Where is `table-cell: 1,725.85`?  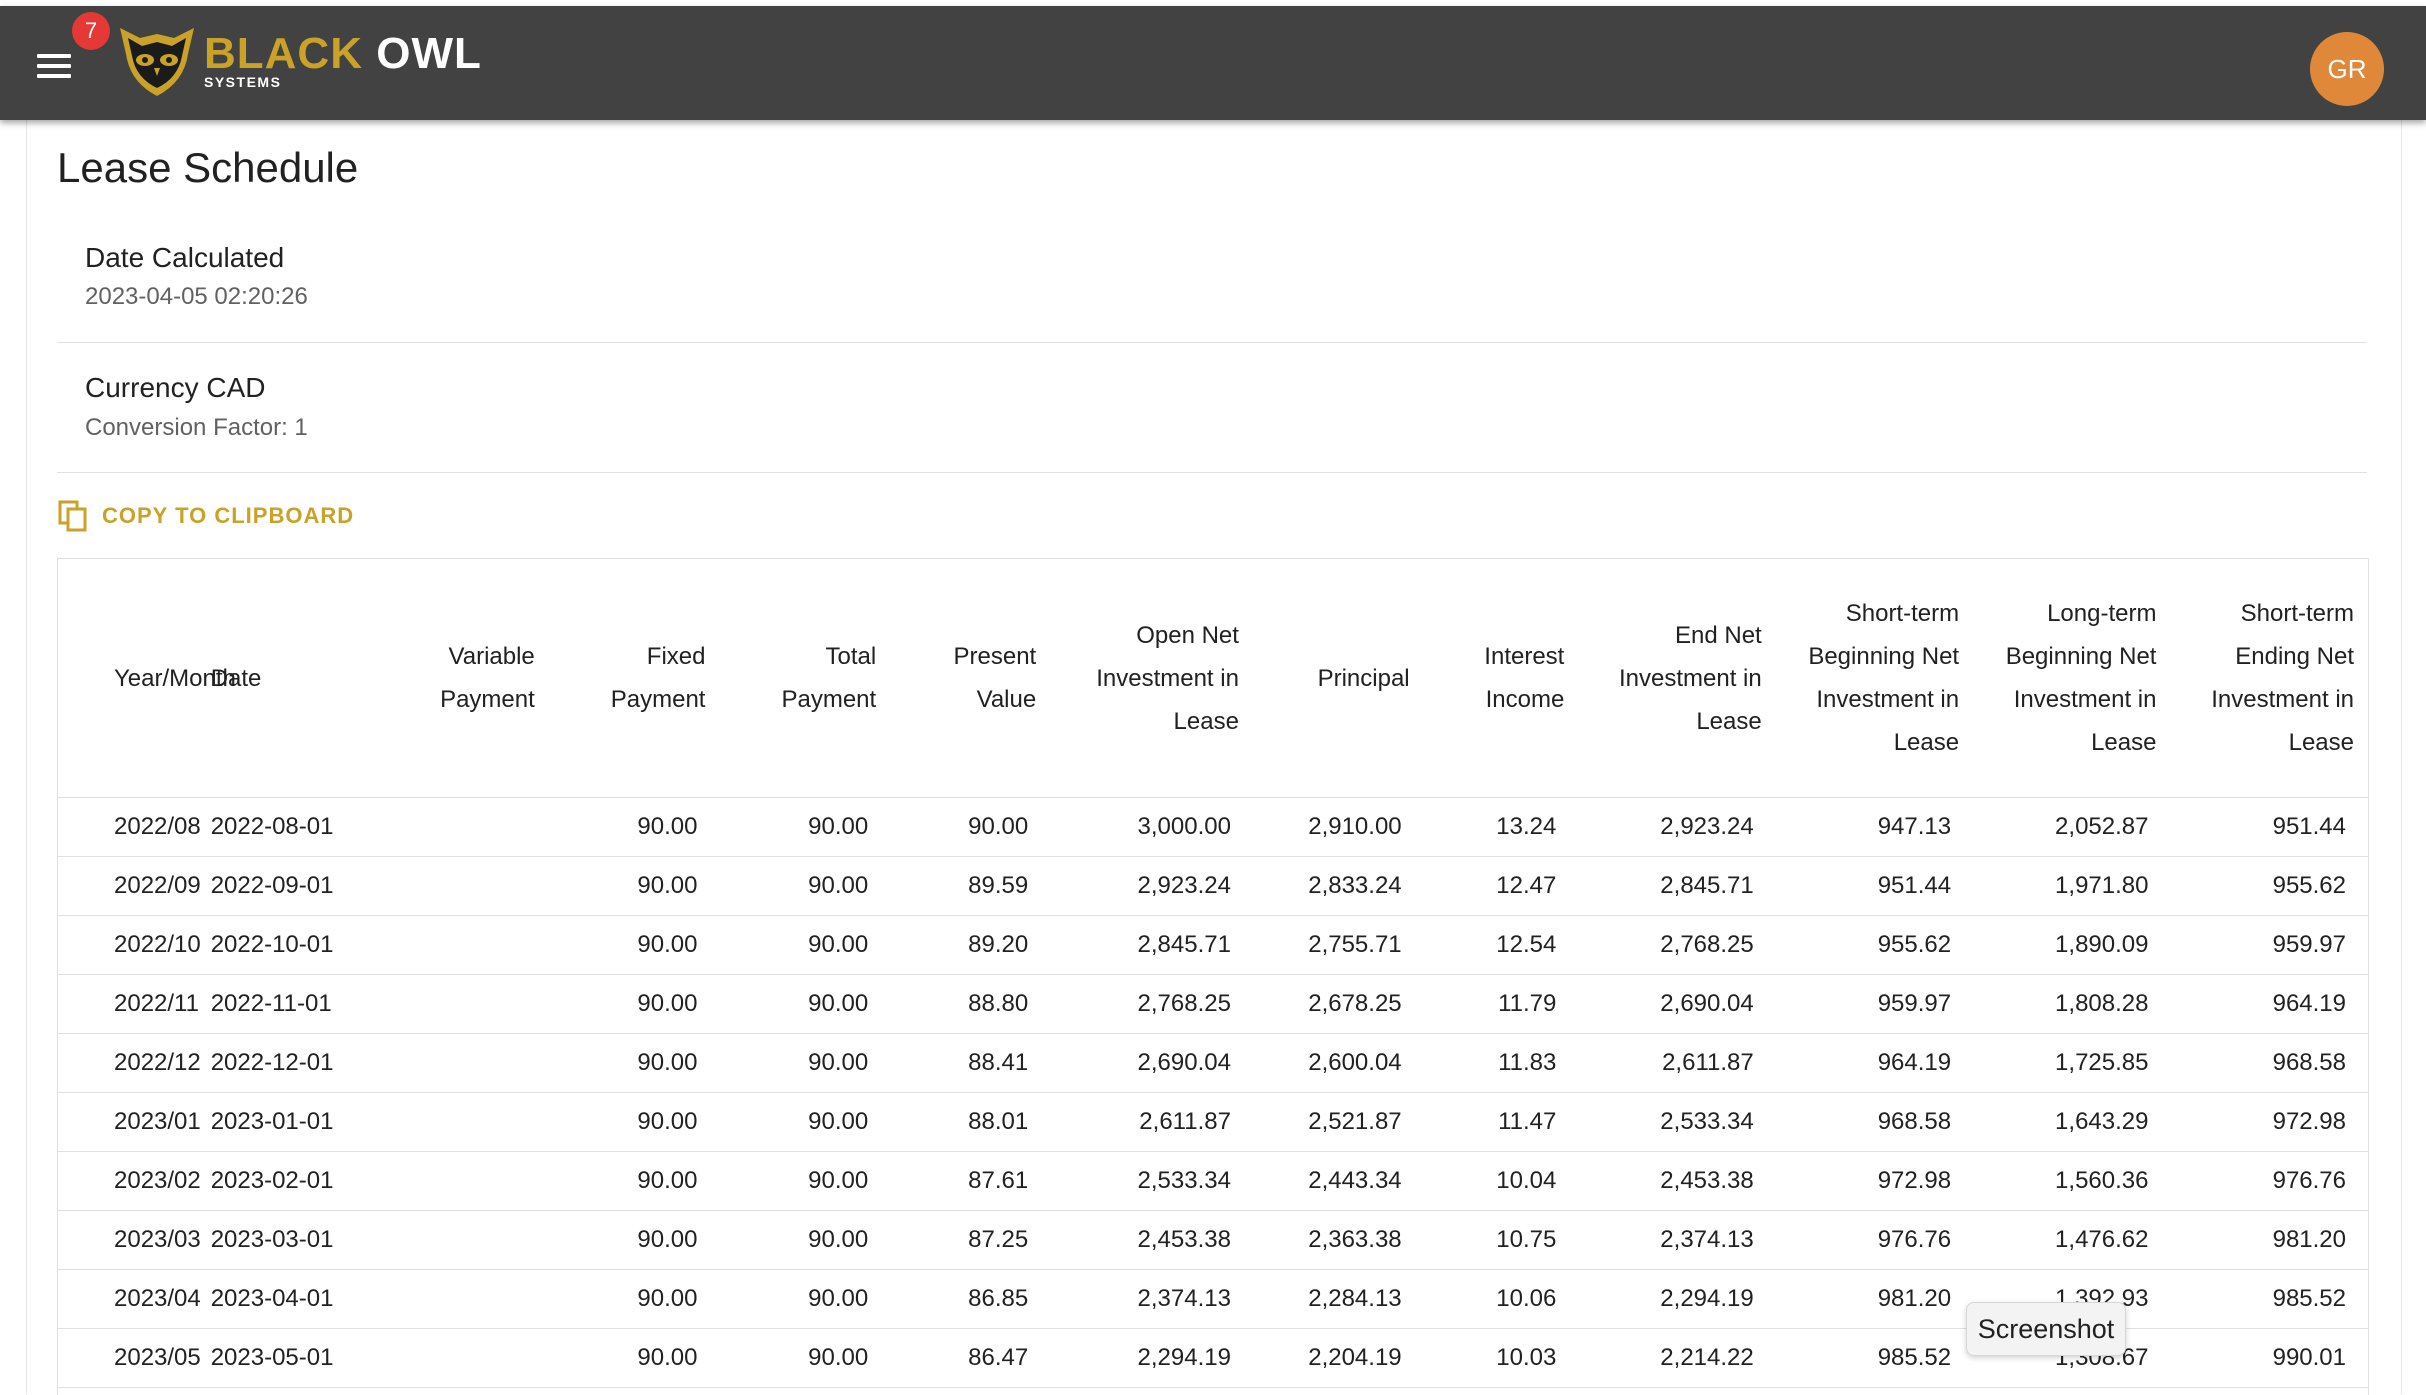
table-cell: 1,725.85 is located at coordinates (2071, 1063).